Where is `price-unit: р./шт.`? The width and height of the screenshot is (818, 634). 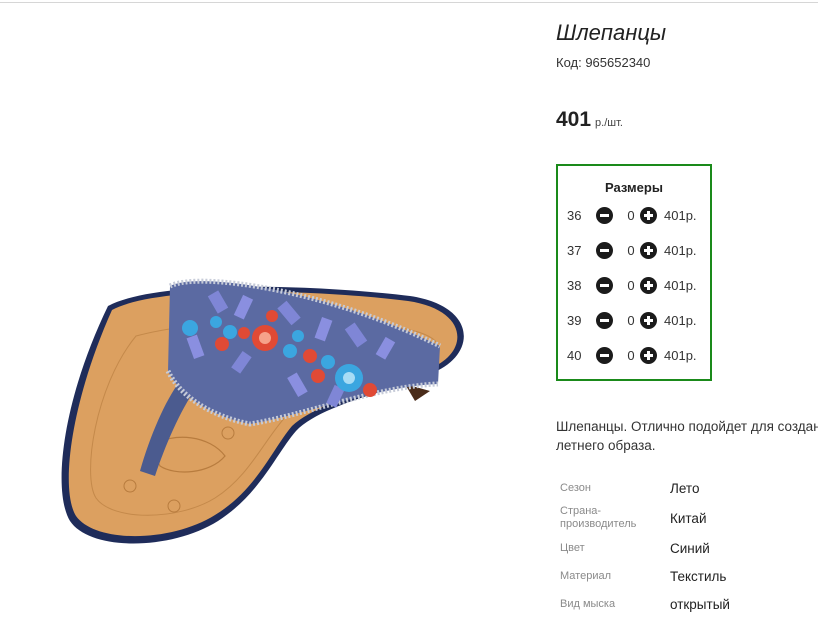
price-unit: р./шт. is located at coordinates (609, 123).